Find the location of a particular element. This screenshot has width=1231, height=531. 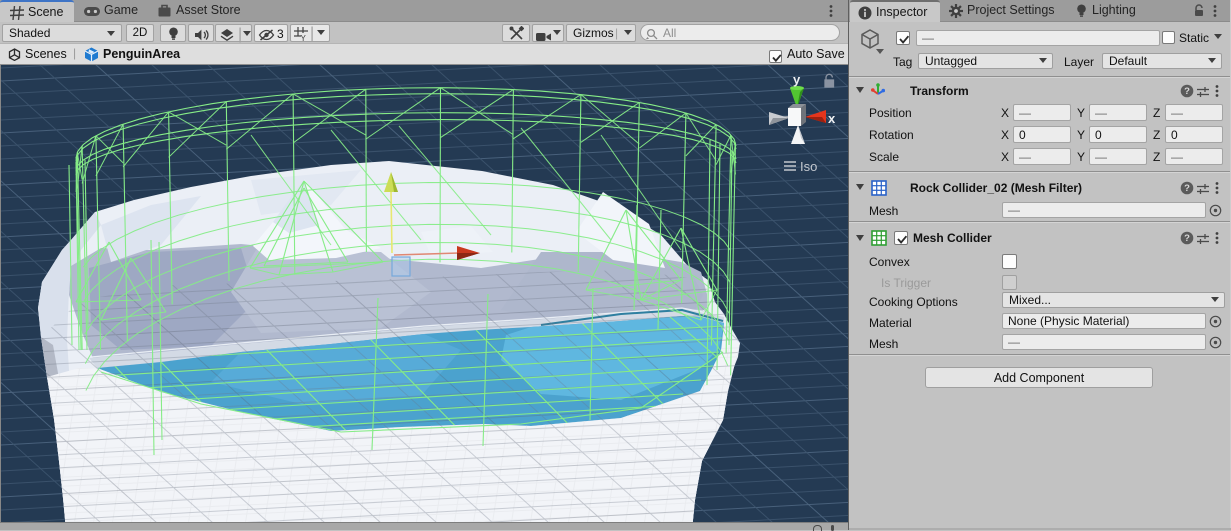

svg-text: y is located at coordinates (797, 79).